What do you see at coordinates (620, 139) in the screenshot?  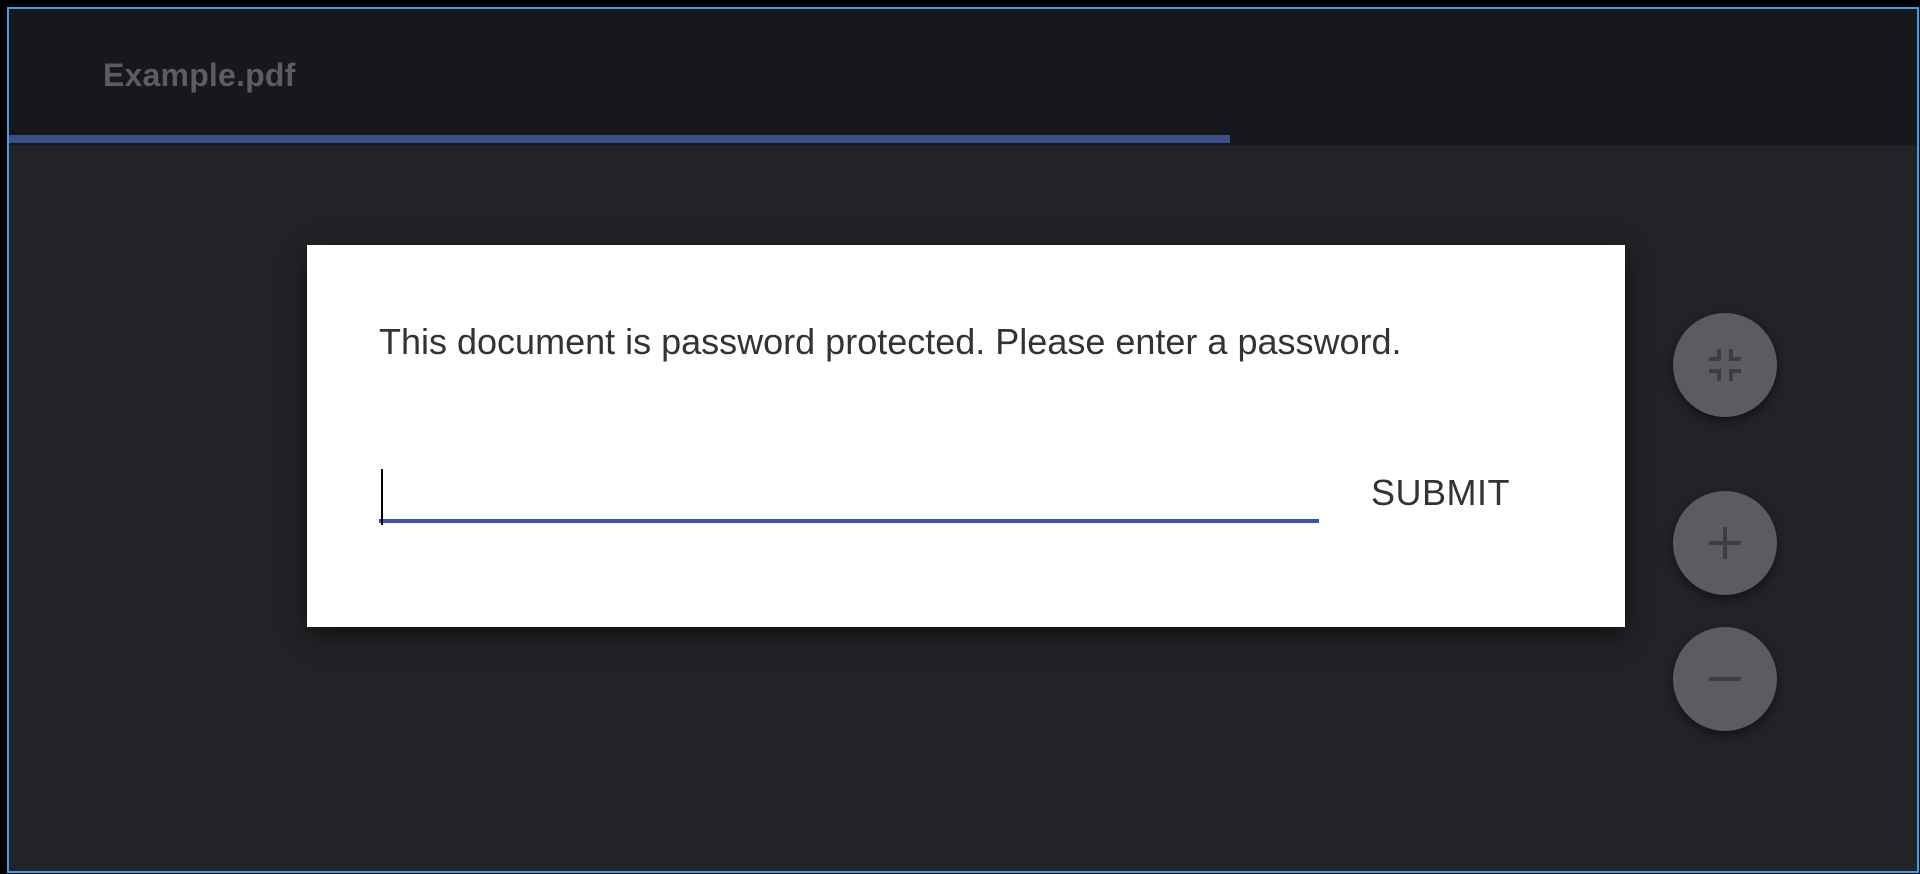 I see `load-progress-fill` at bounding box center [620, 139].